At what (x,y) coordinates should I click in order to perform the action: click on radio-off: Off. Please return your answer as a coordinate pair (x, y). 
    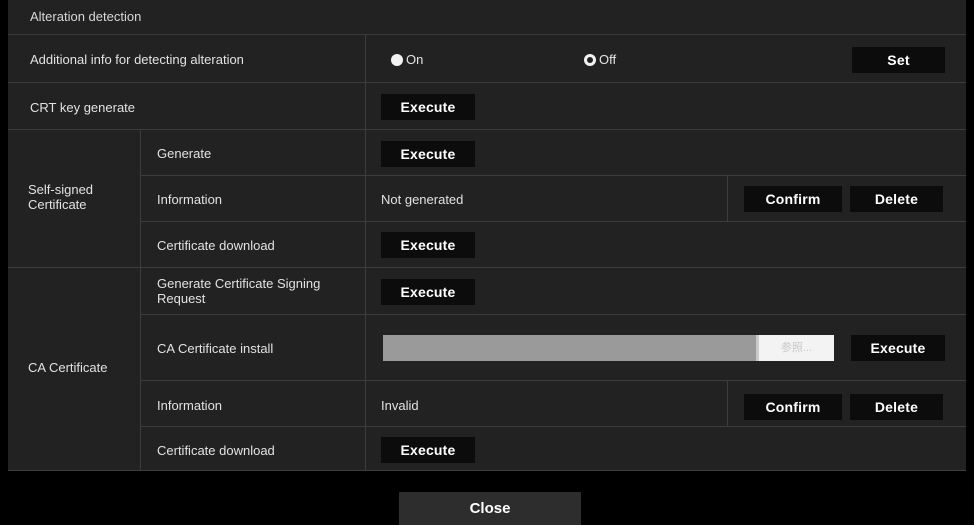
    Looking at the image, I should click on (600, 59).